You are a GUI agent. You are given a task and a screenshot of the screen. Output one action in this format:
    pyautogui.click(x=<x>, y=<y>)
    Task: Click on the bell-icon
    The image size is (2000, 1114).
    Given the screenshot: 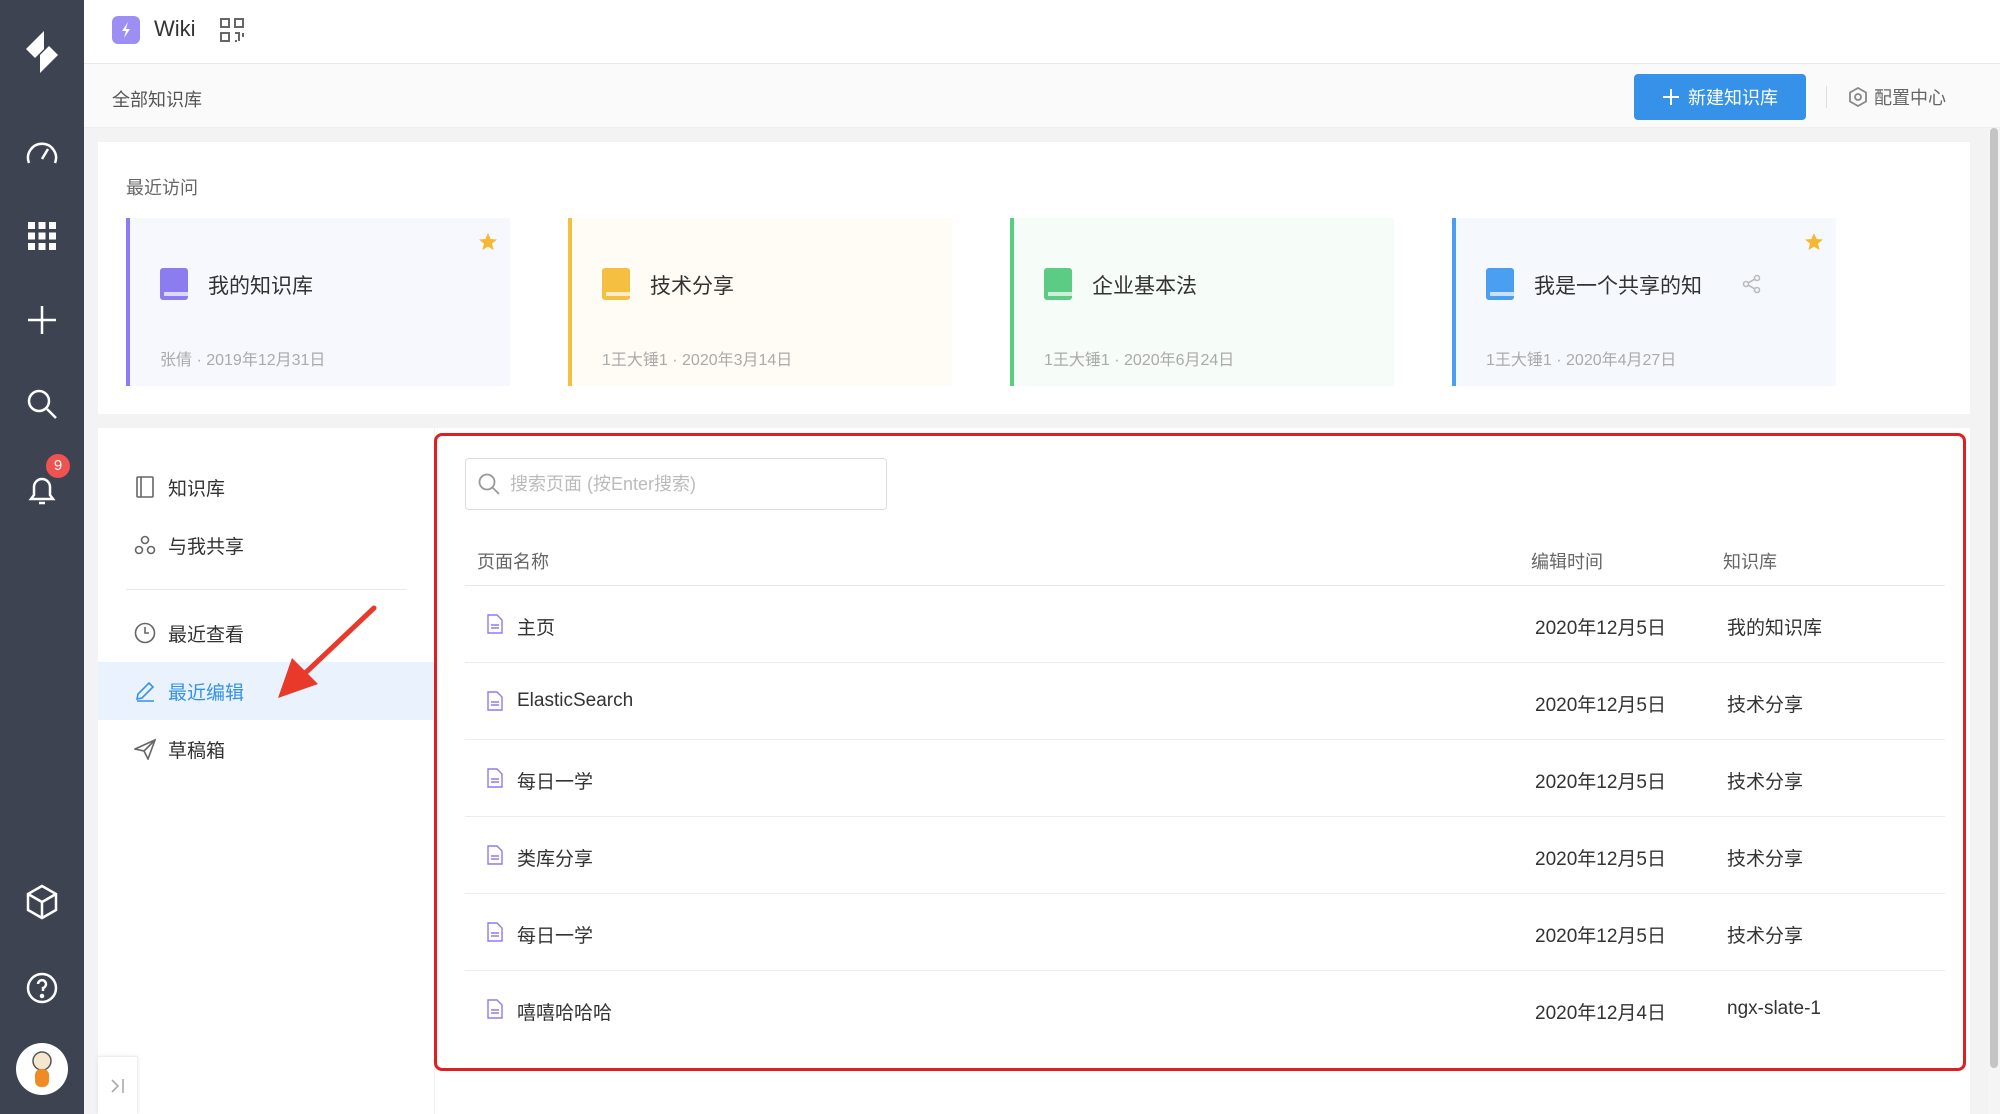 What is the action you would take?
    pyautogui.click(x=42, y=490)
    